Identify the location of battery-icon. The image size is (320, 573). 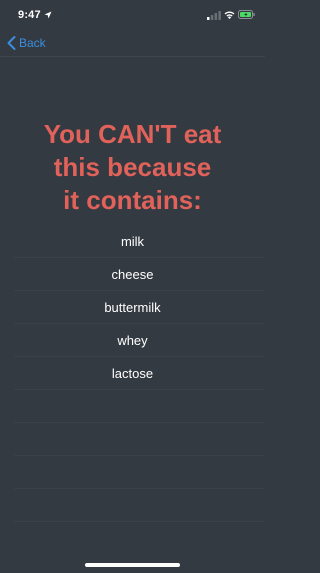
(246, 14).